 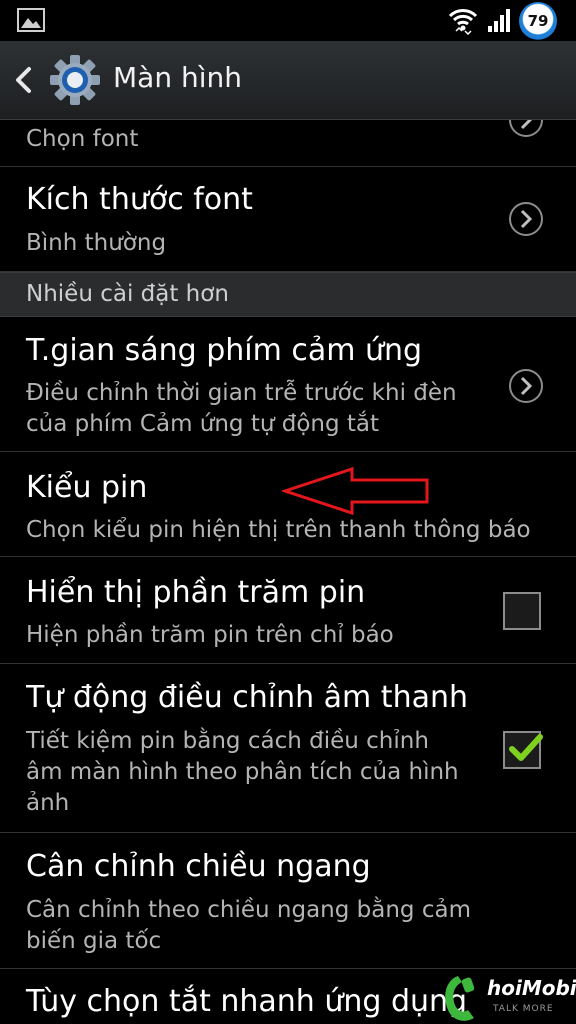 I want to click on gallery-icon, so click(x=31, y=20).